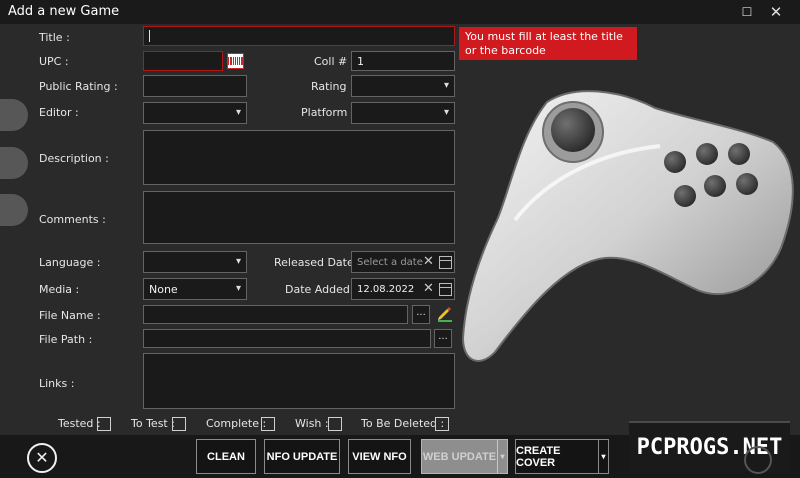 The width and height of the screenshot is (800, 478). Describe the element at coordinates (428, 288) in the screenshot. I see `clear-date-added-icon: ✕` at that location.